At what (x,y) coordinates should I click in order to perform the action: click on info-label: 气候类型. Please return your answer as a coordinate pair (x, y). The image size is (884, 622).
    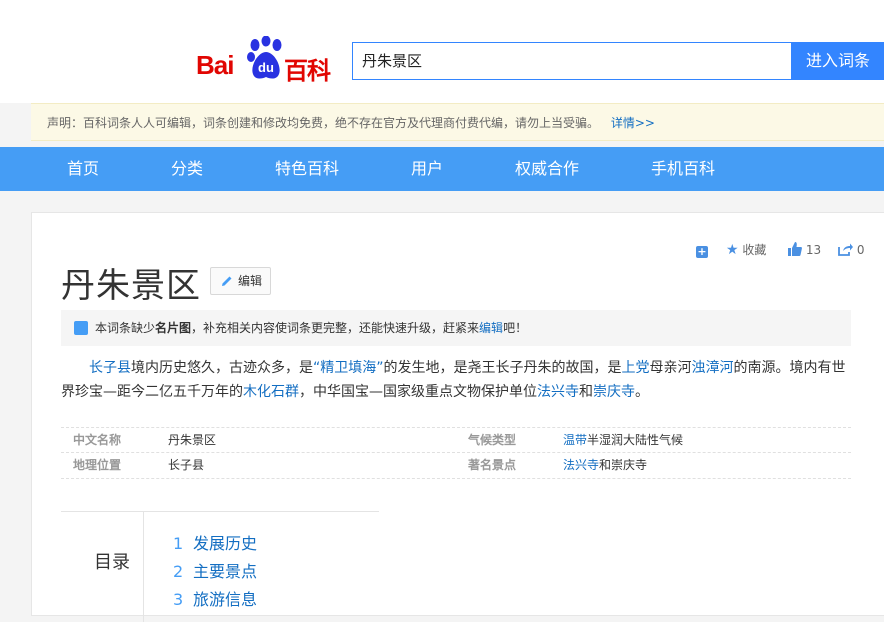
    Looking at the image, I should click on (492, 440).